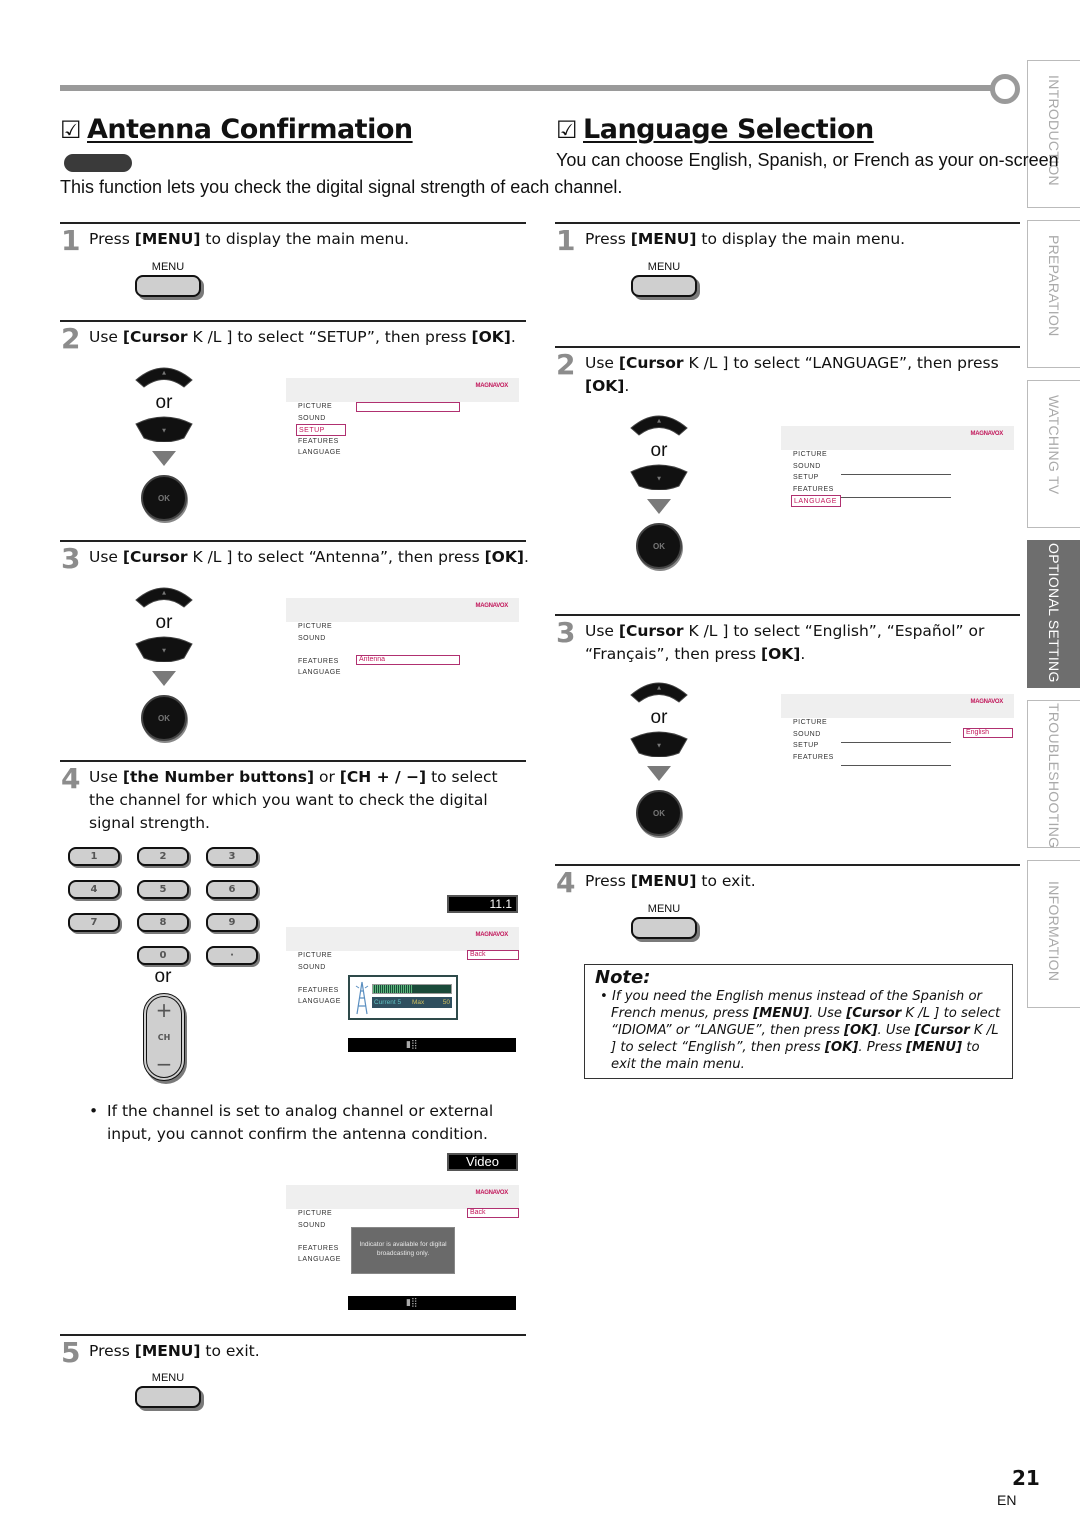  Describe the element at coordinates (163, 889) in the screenshot. I see `number-button-5: 5` at that location.